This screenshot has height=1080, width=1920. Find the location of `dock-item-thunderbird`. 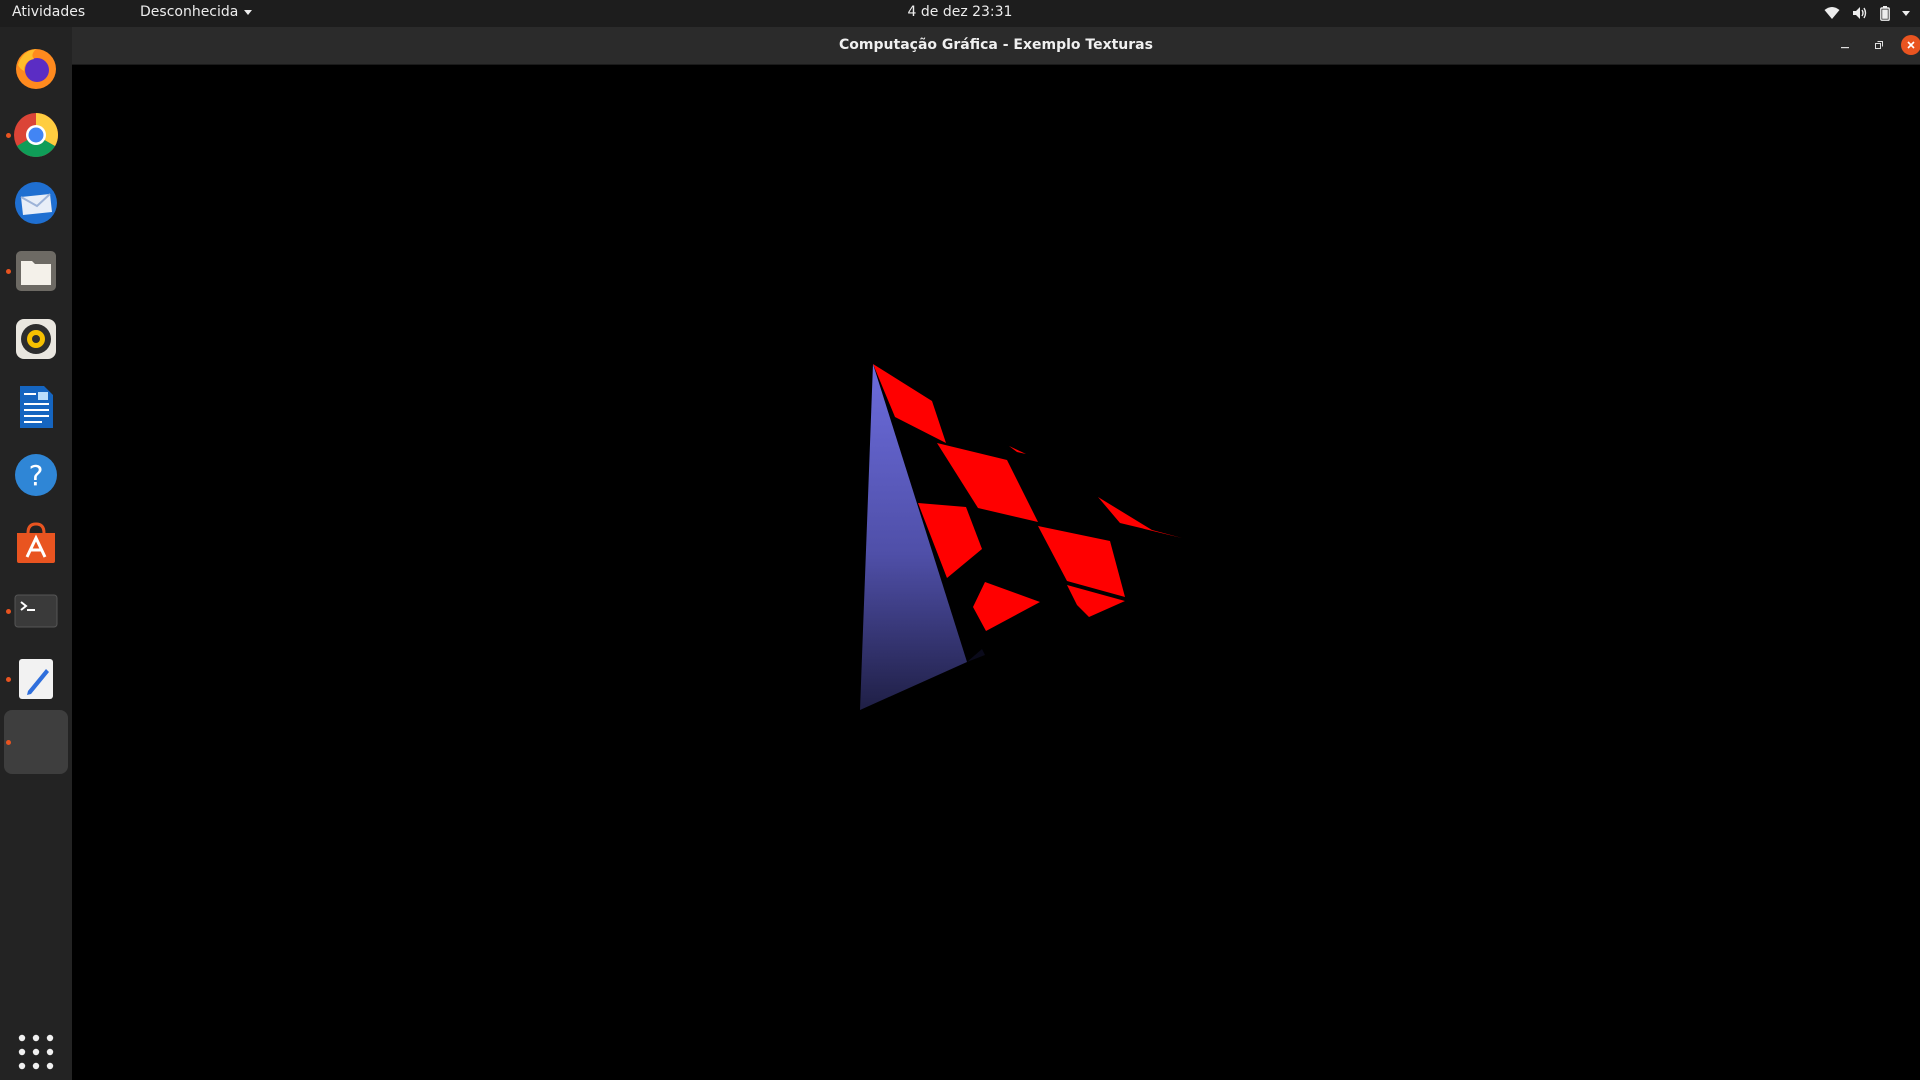

dock-item-thunderbird is located at coordinates (36, 203).